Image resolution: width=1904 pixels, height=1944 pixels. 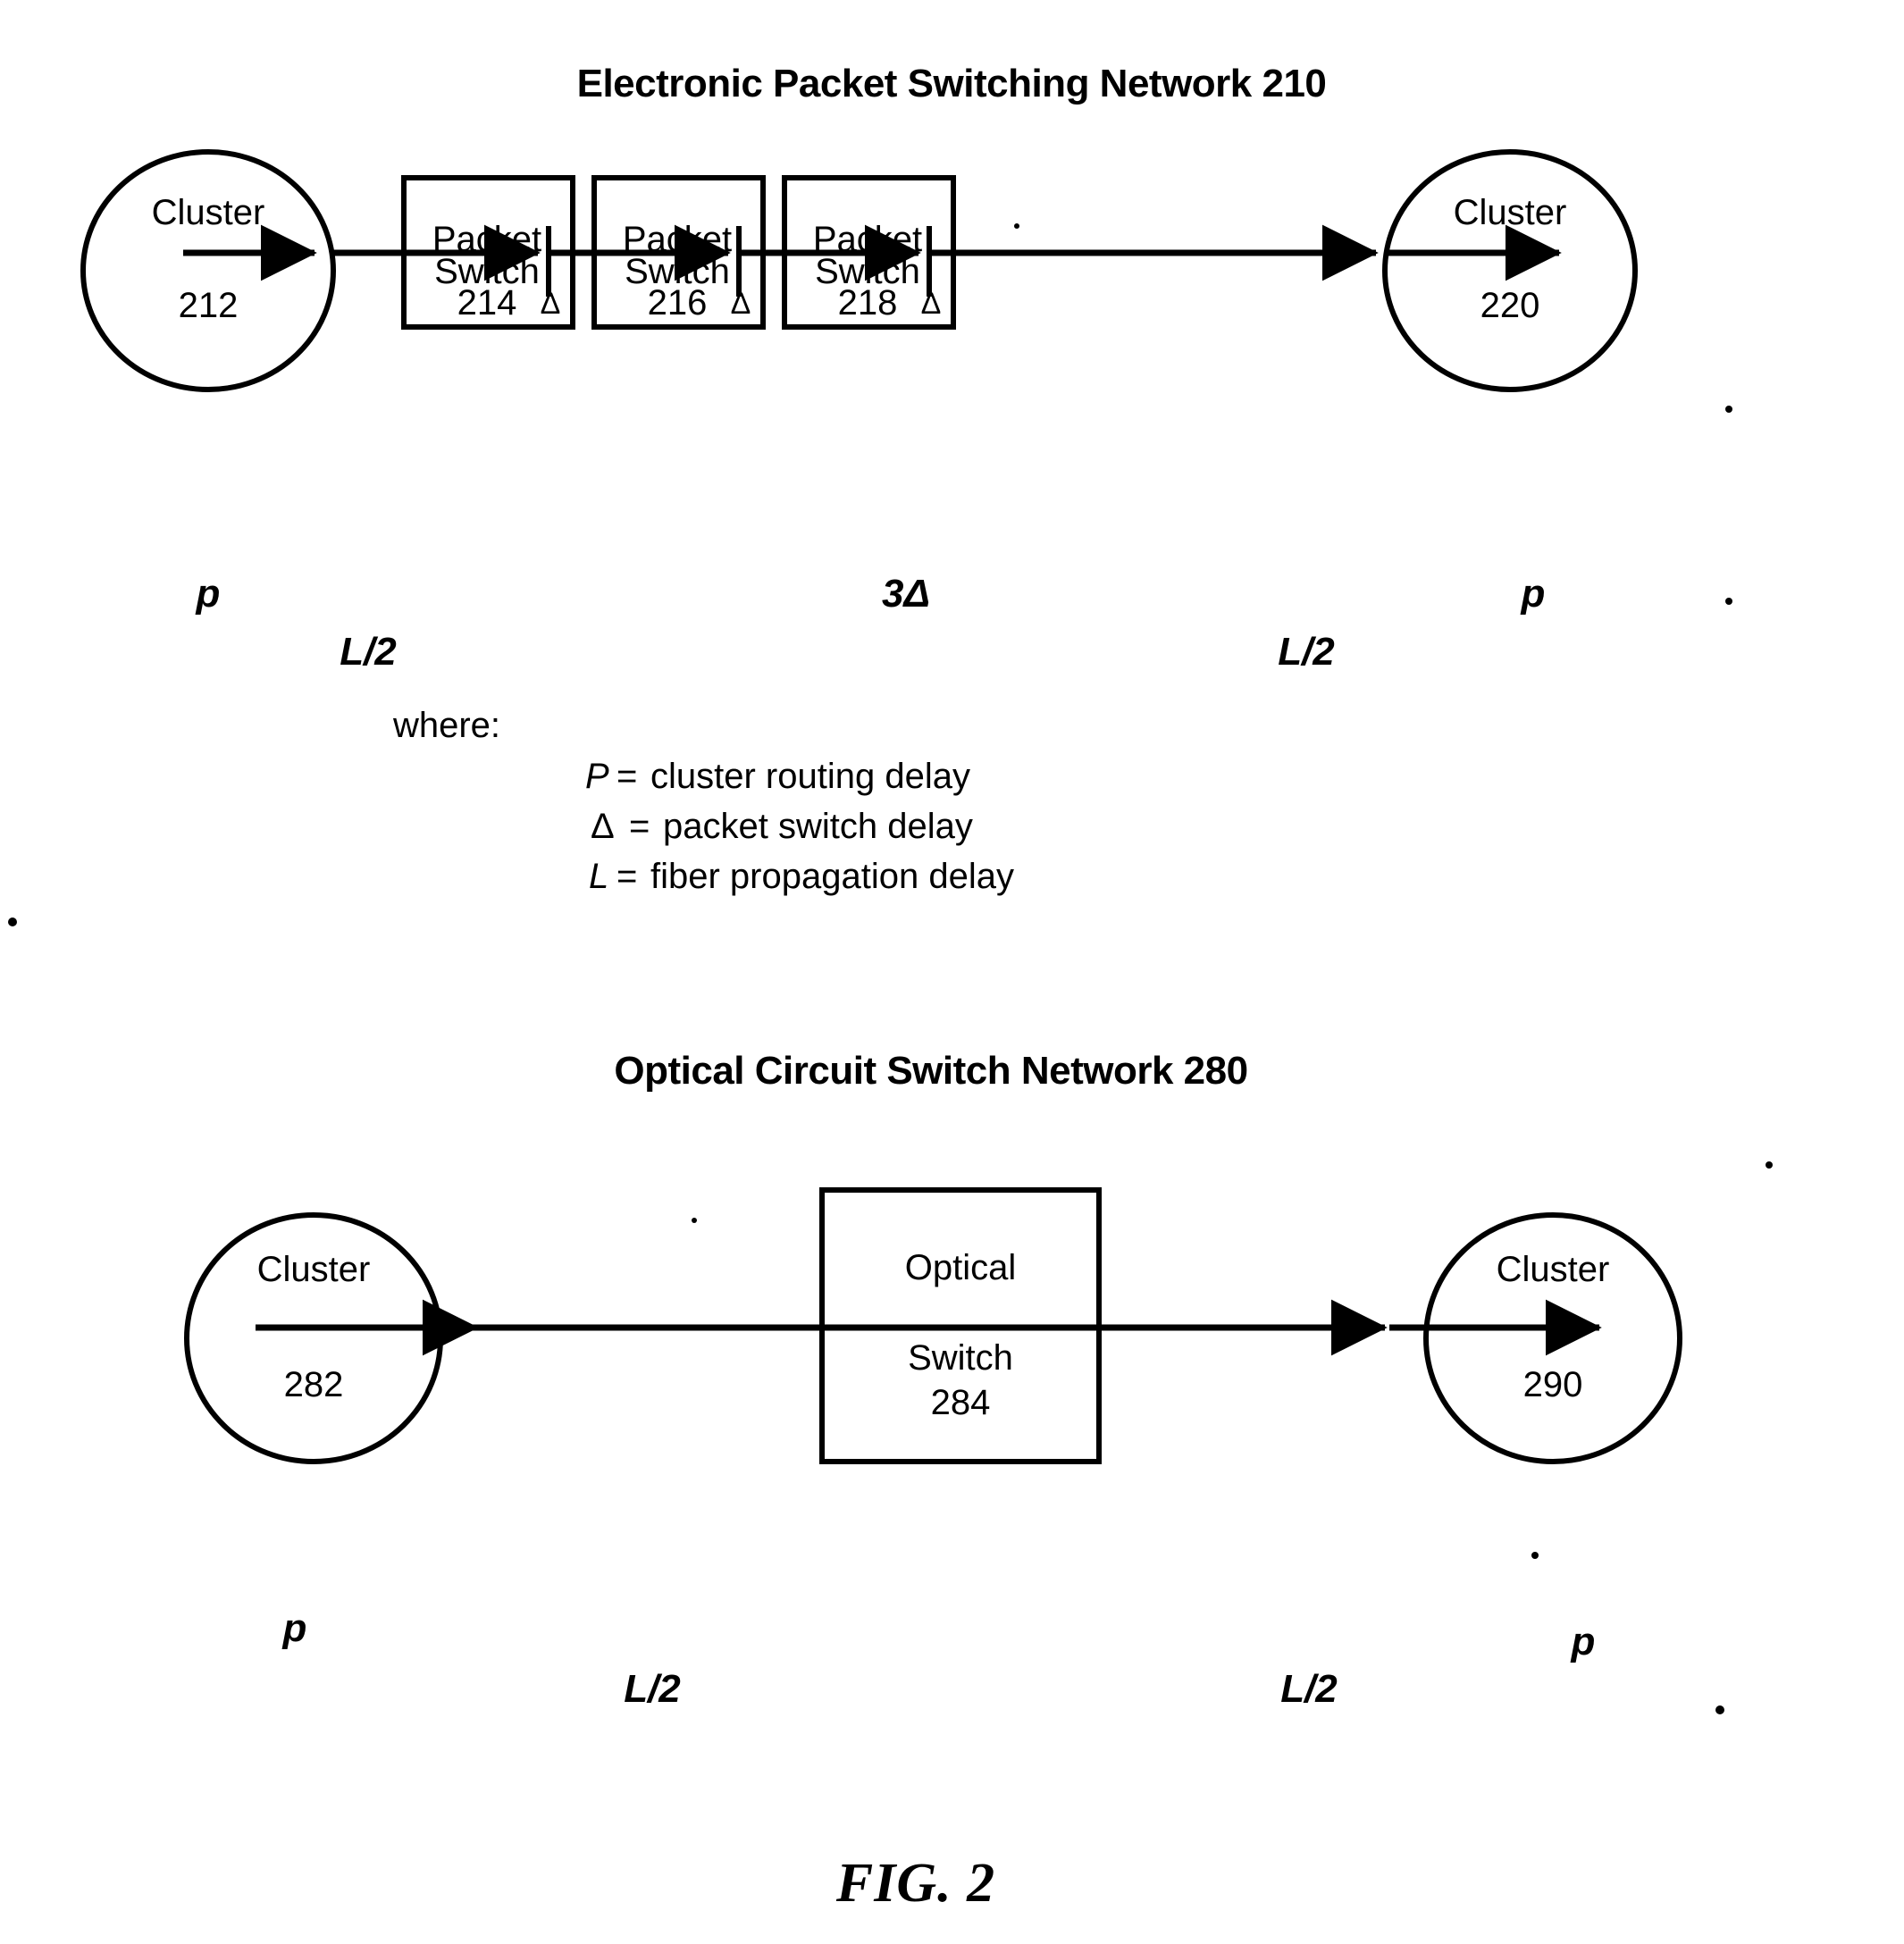 What do you see at coordinates (931, 1071) in the screenshot?
I see `bottom-diagram-title: Optical Circuit Switch Network 280` at bounding box center [931, 1071].